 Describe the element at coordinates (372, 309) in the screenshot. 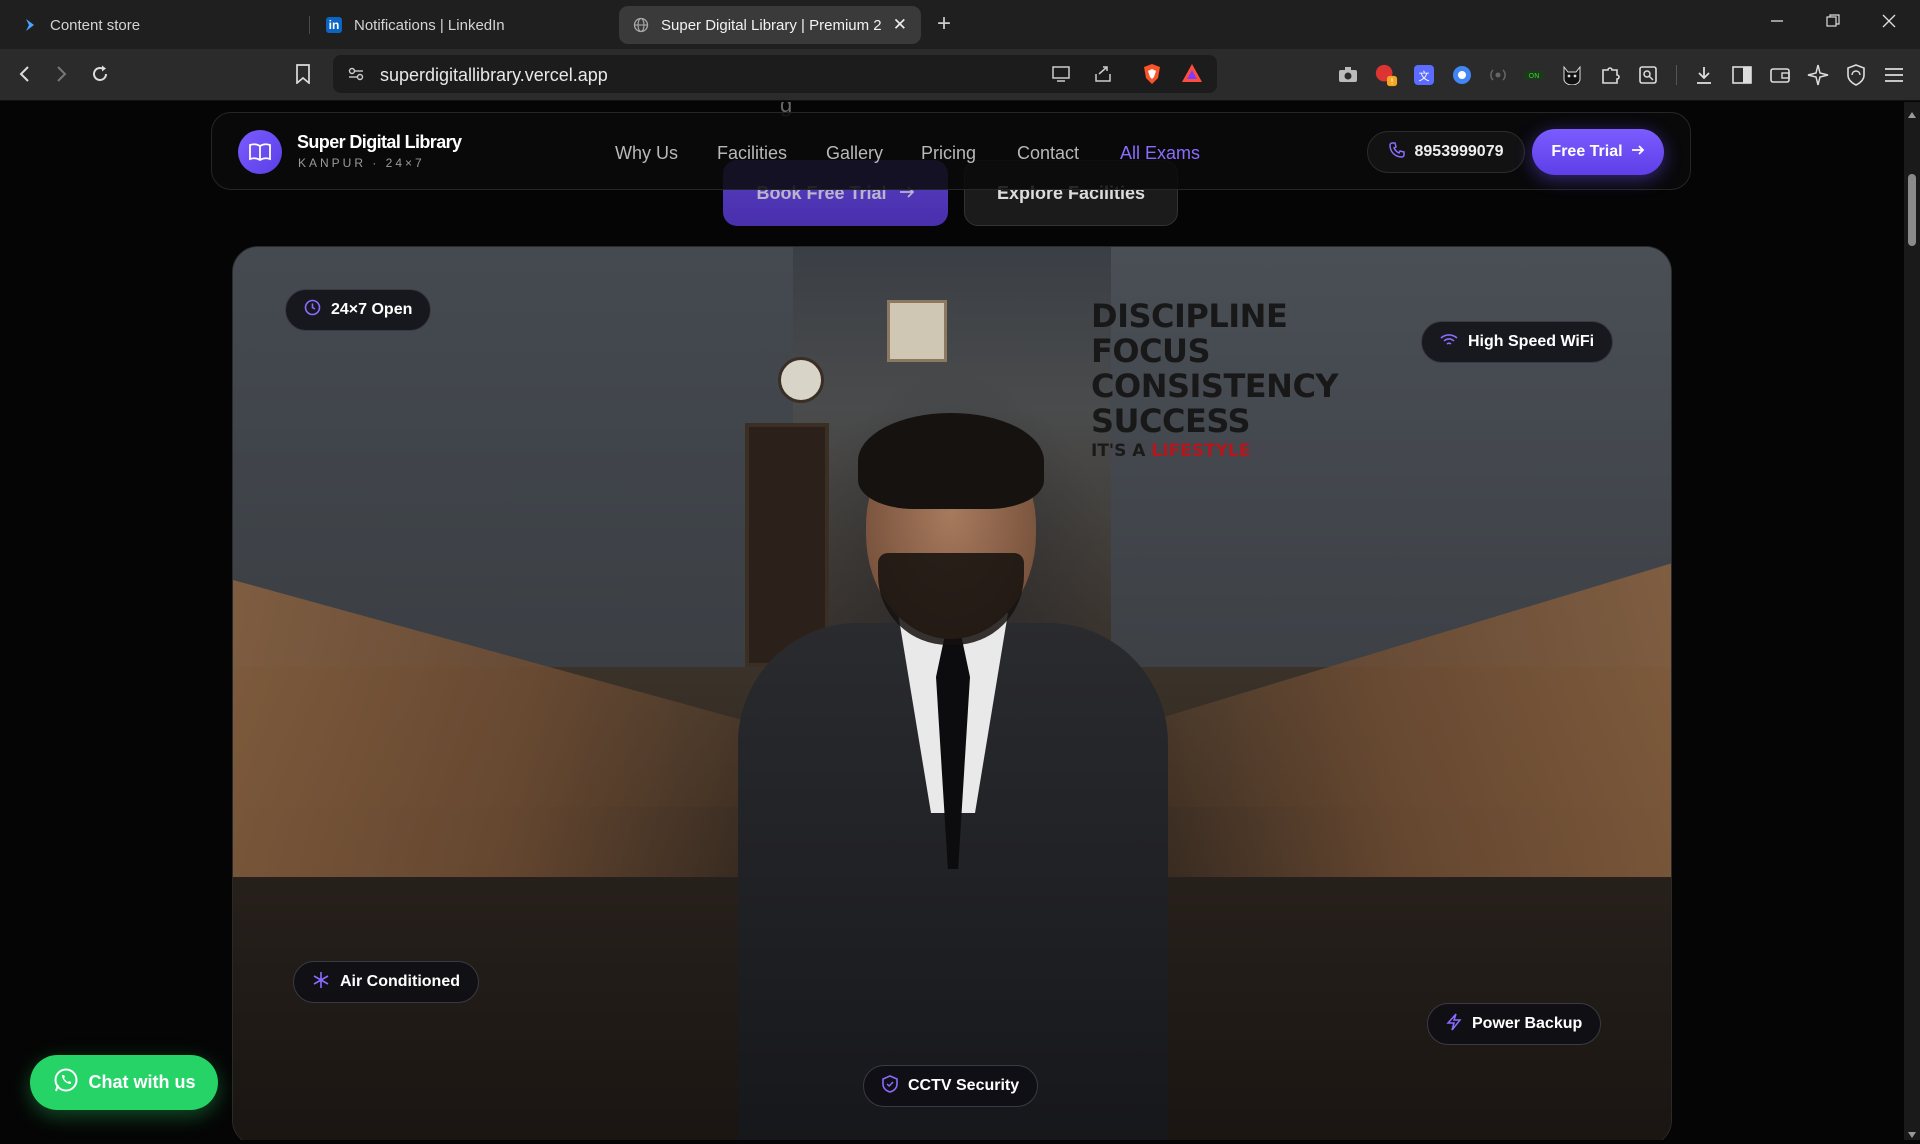

I see `chip-label: 24×7 Open` at that location.